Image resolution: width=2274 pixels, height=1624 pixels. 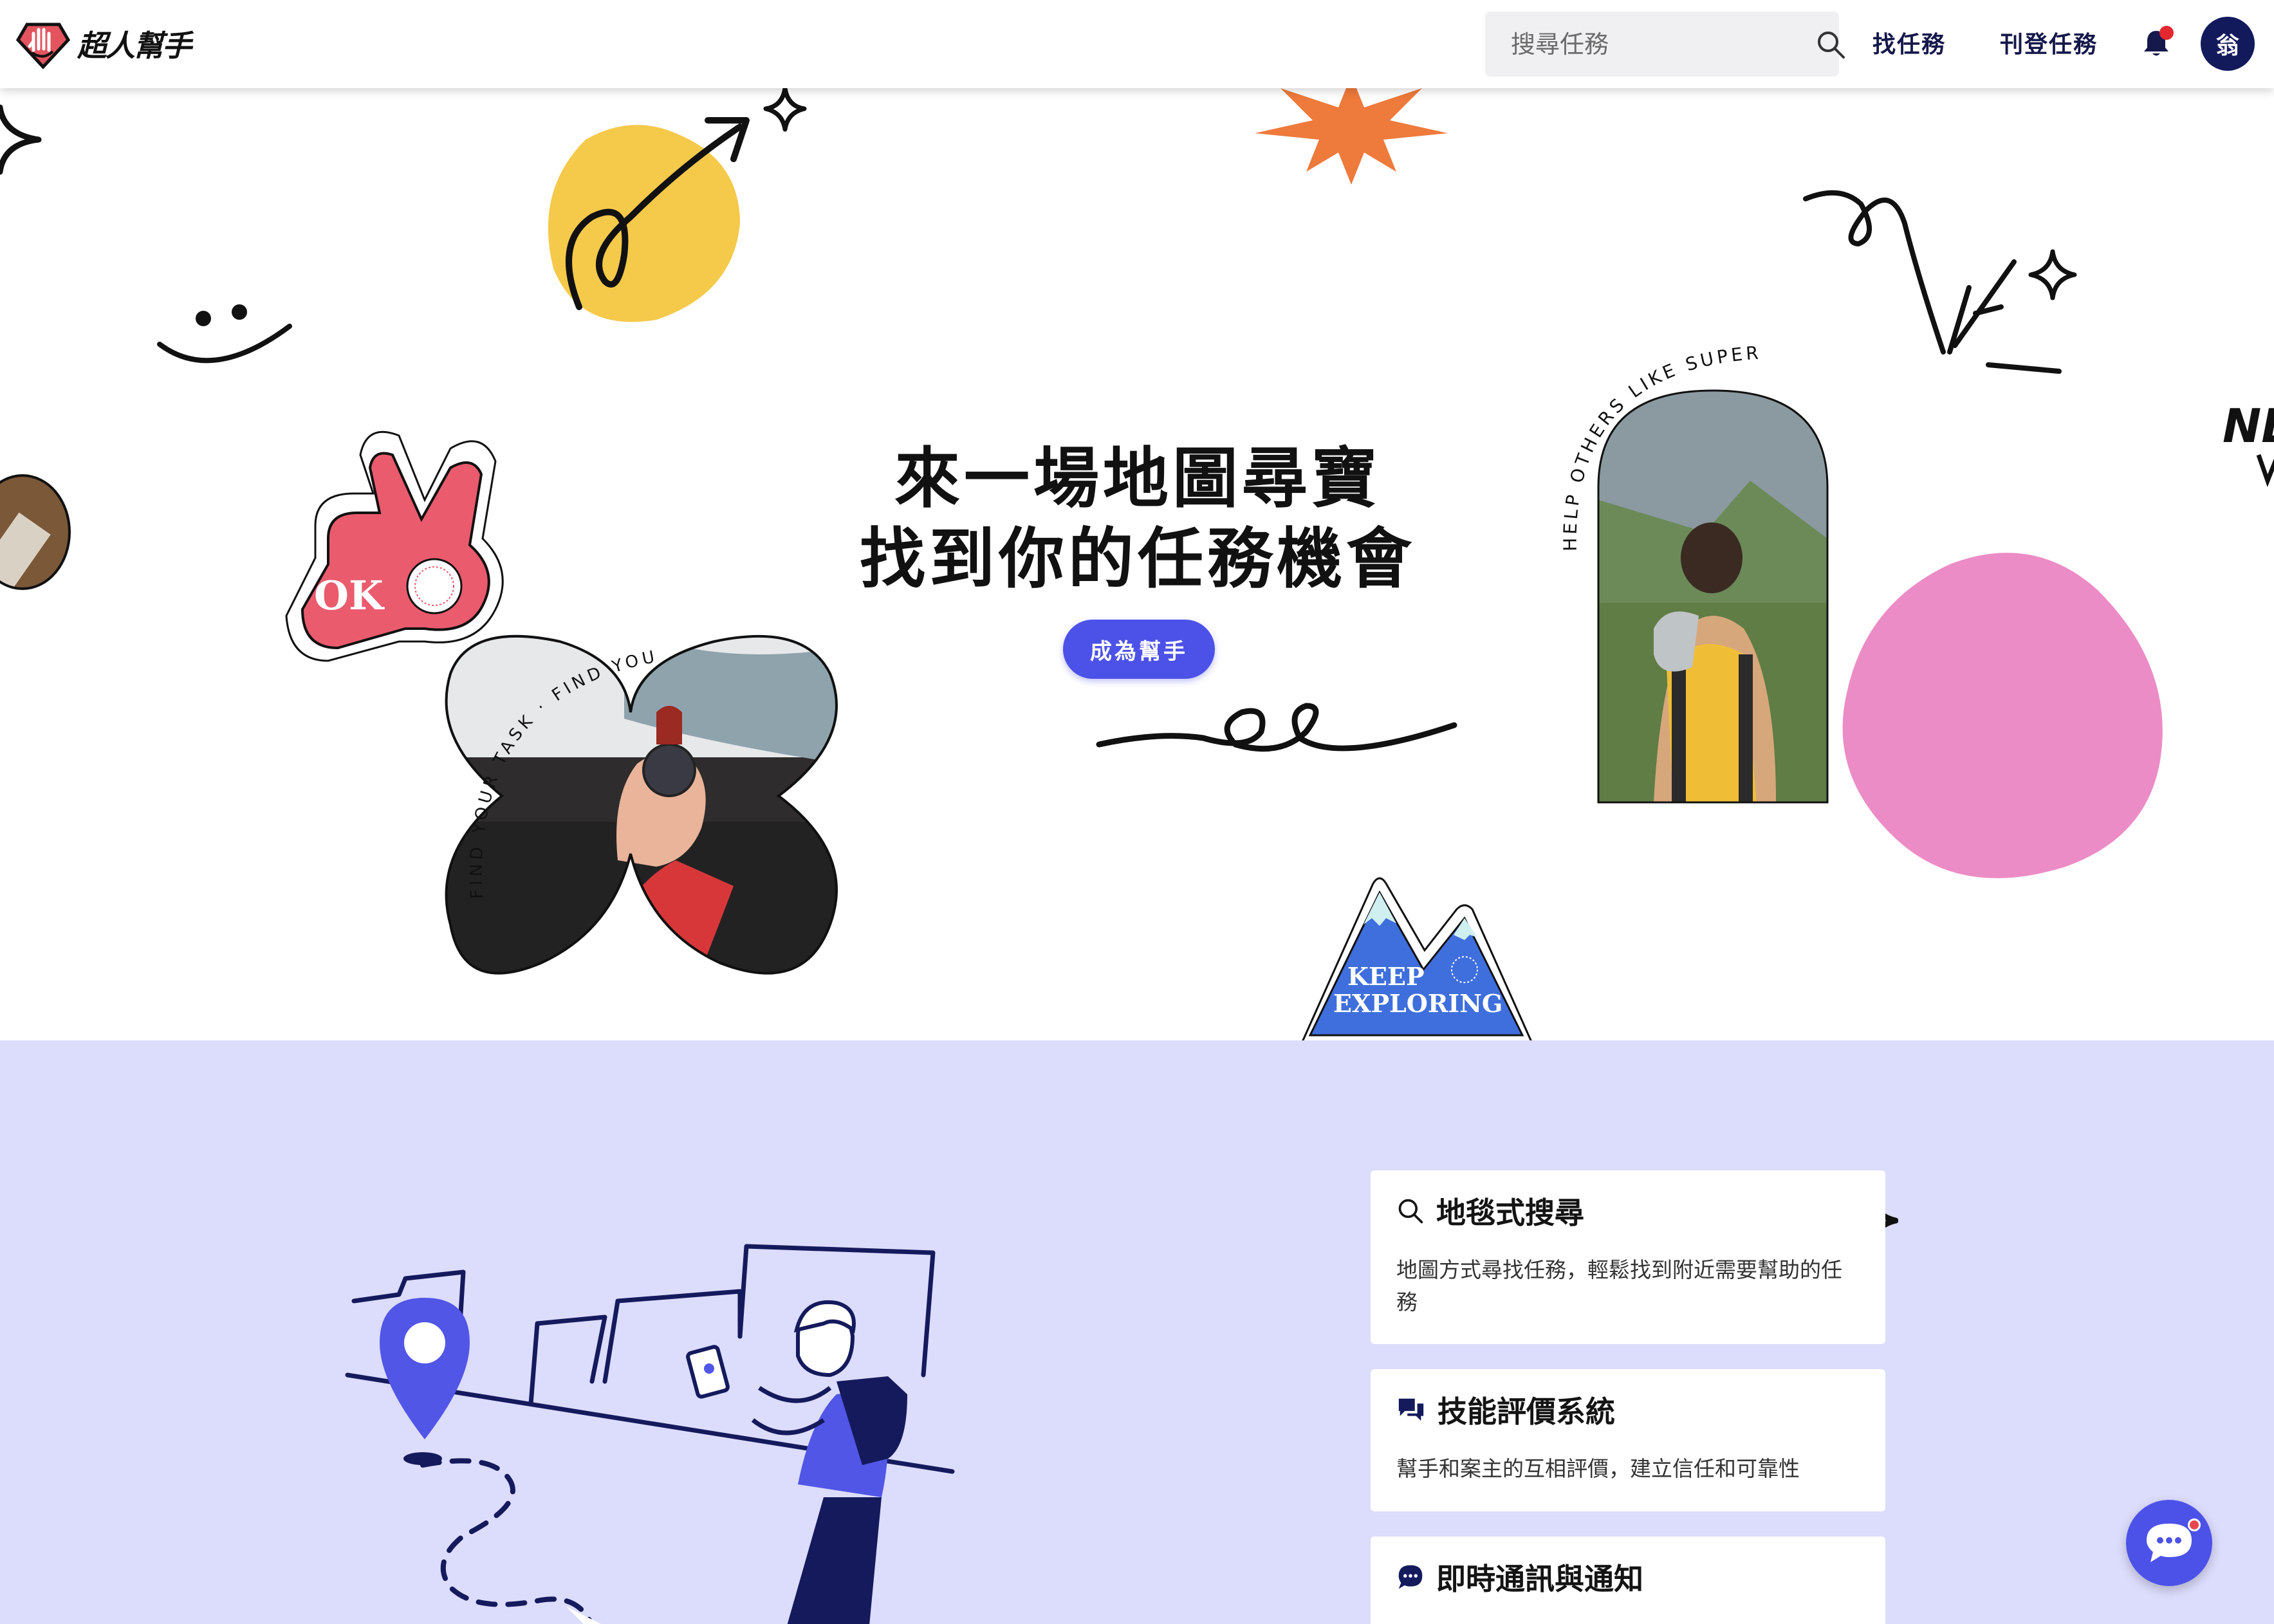 I want to click on message-icon, so click(x=1410, y=1577).